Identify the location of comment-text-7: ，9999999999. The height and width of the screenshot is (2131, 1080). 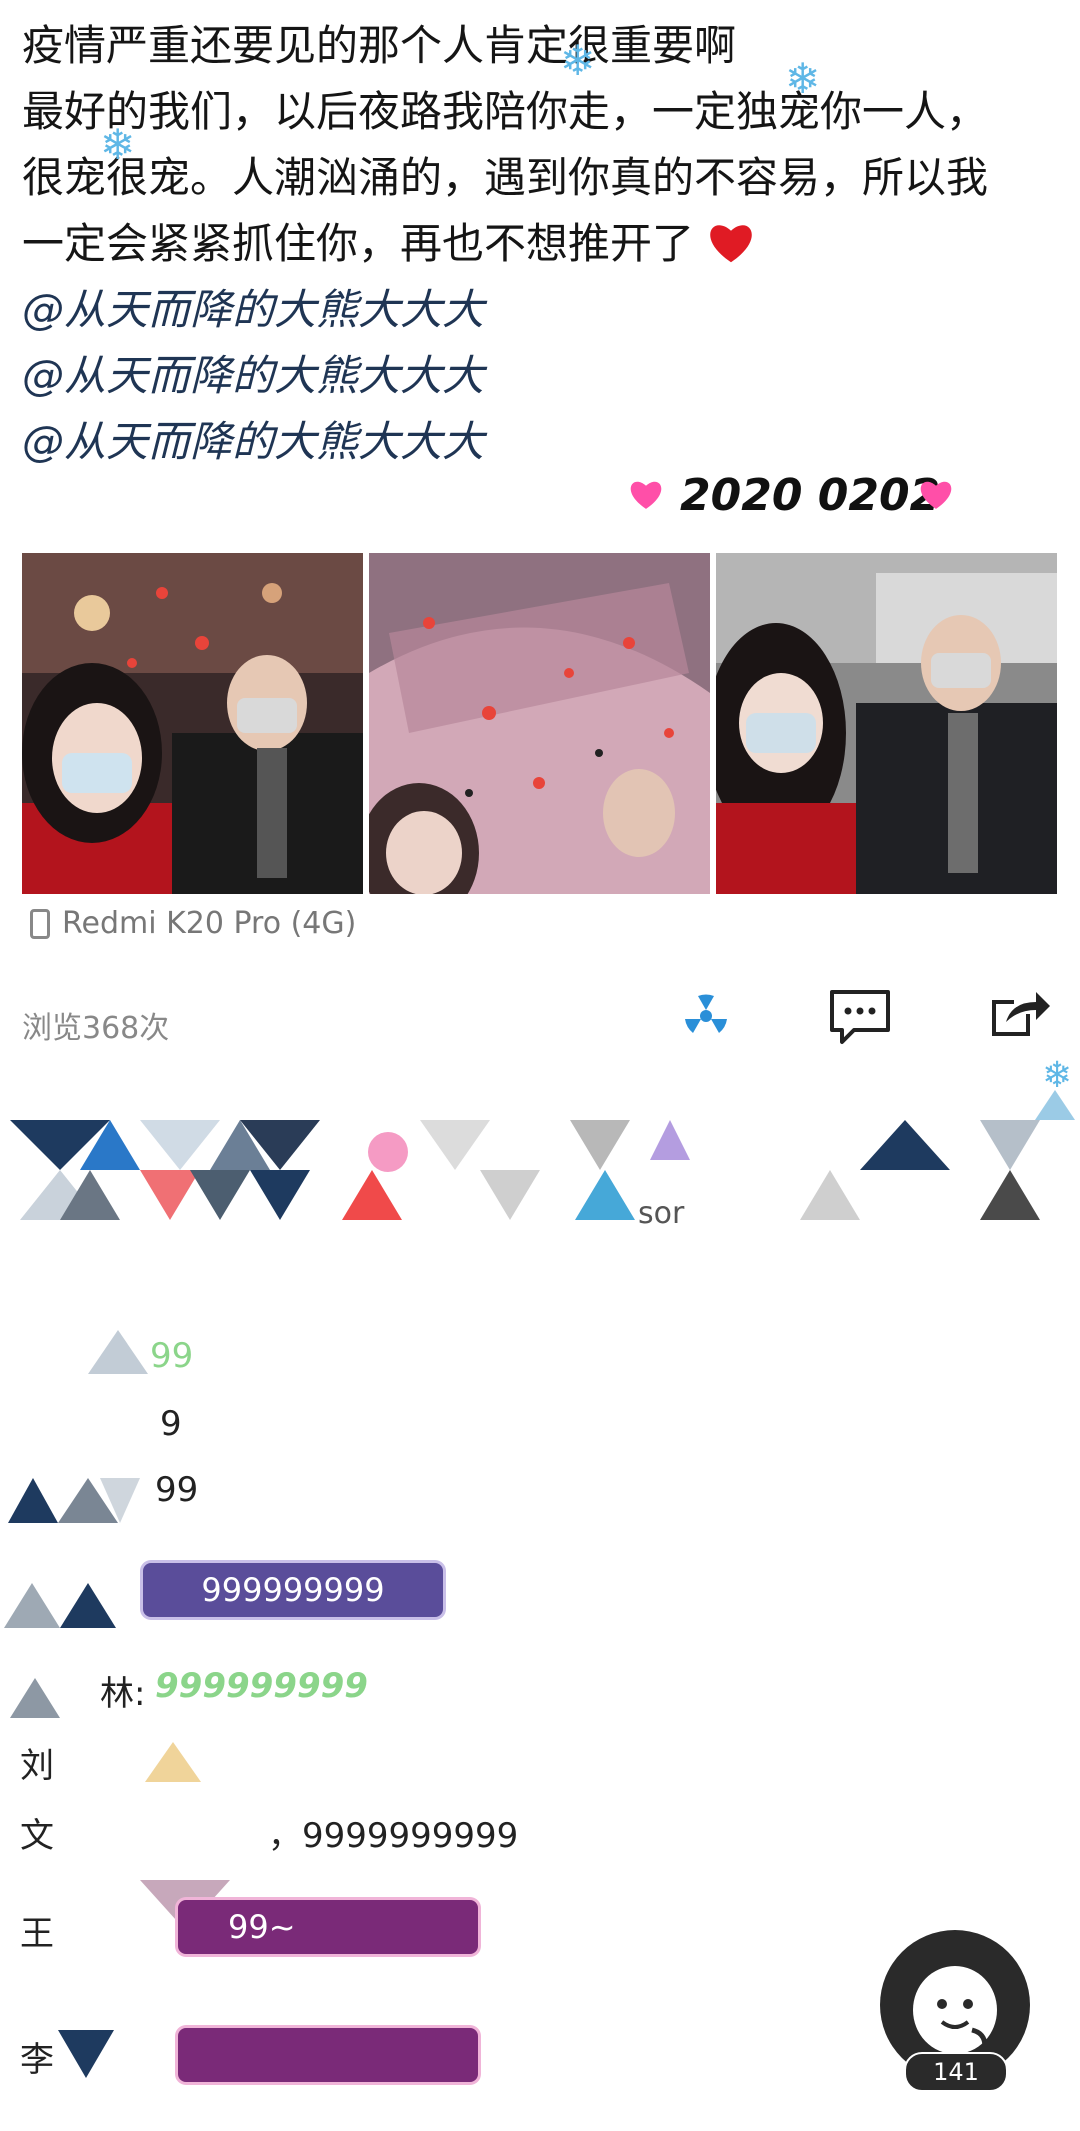
(393, 1836).